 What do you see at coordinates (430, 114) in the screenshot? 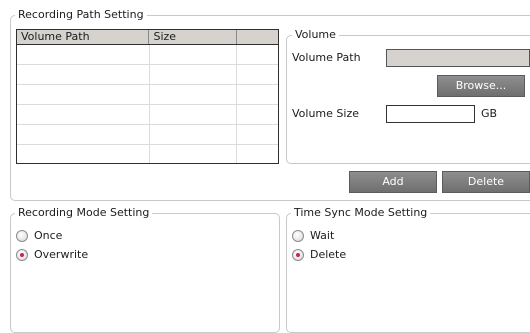
I see `volume-size-input` at bounding box center [430, 114].